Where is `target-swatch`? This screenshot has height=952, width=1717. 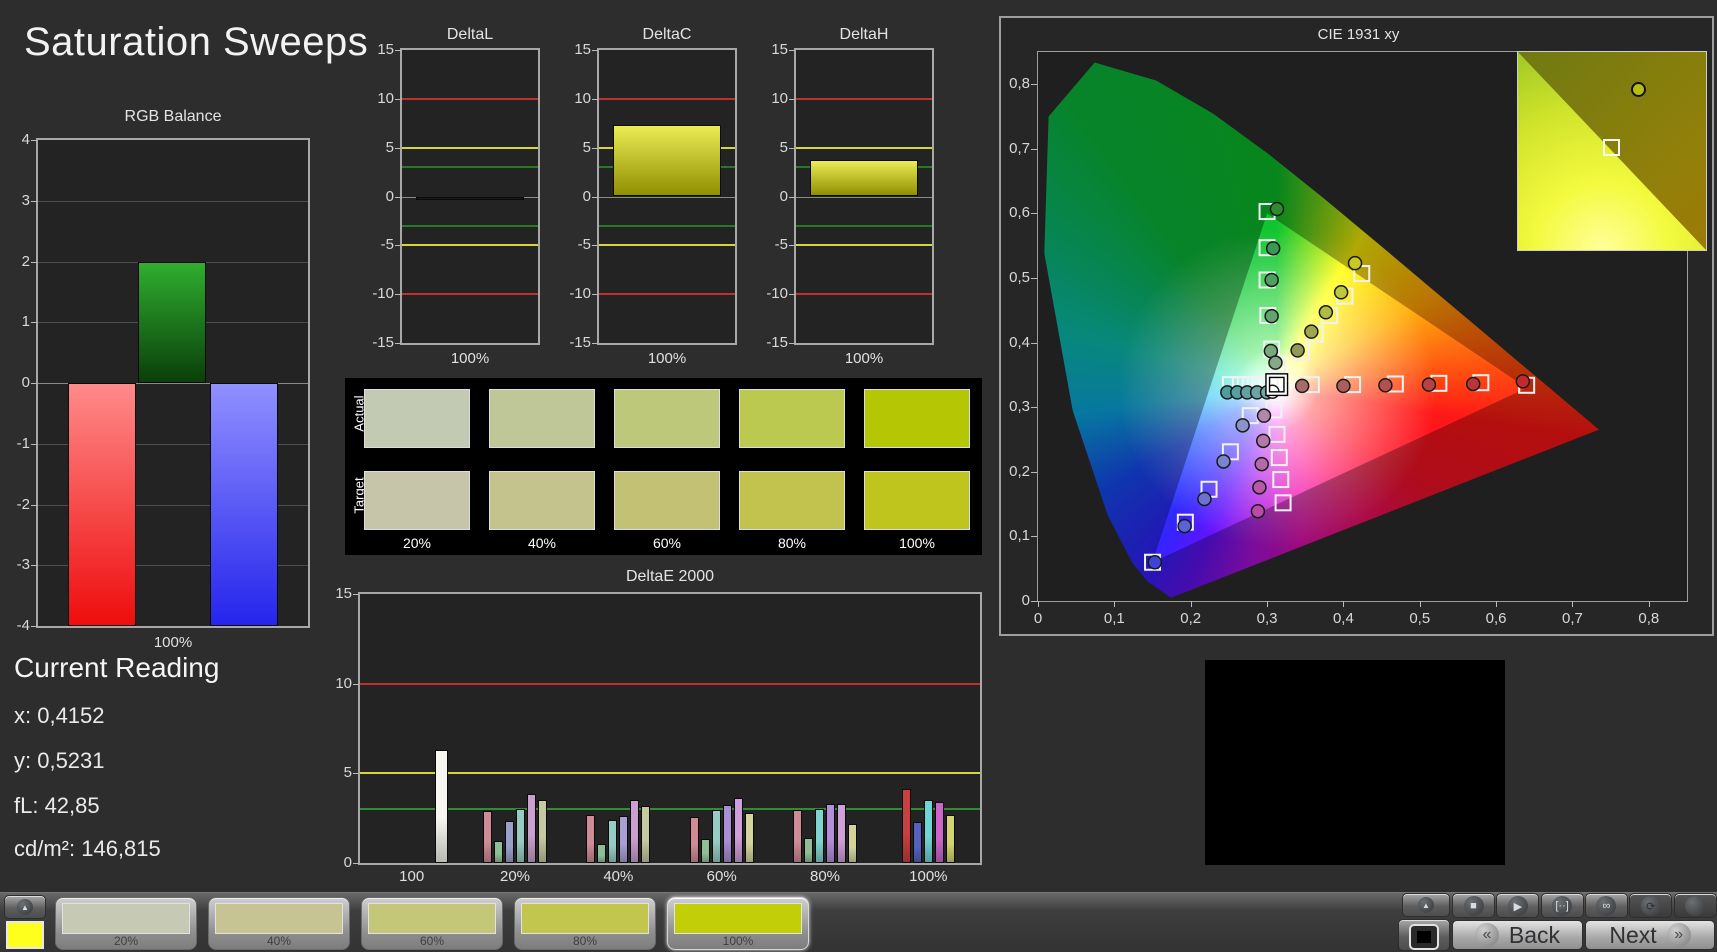 target-swatch is located at coordinates (792, 500).